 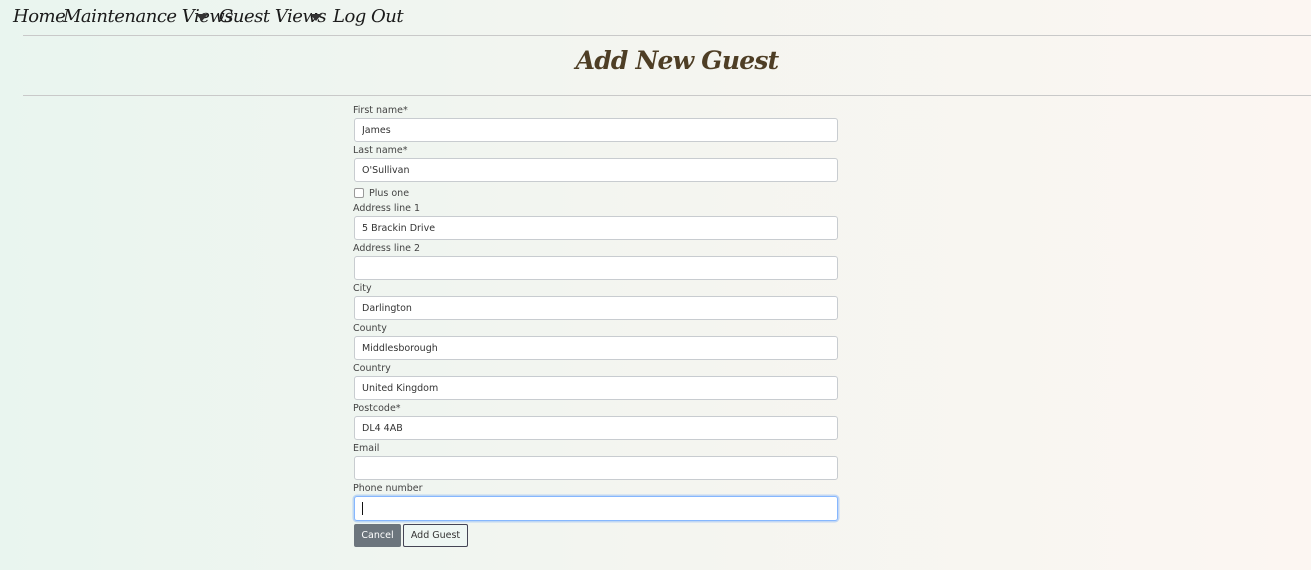 I want to click on city-label: City, so click(x=362, y=288).